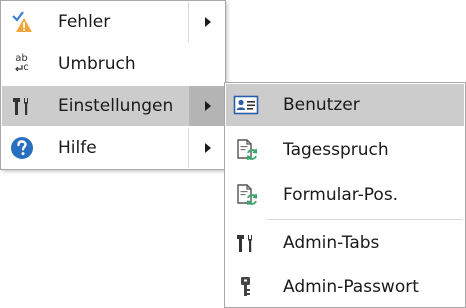 The width and height of the screenshot is (466, 308). I want to click on menu-item-label: Formular-Pos., so click(341, 195).